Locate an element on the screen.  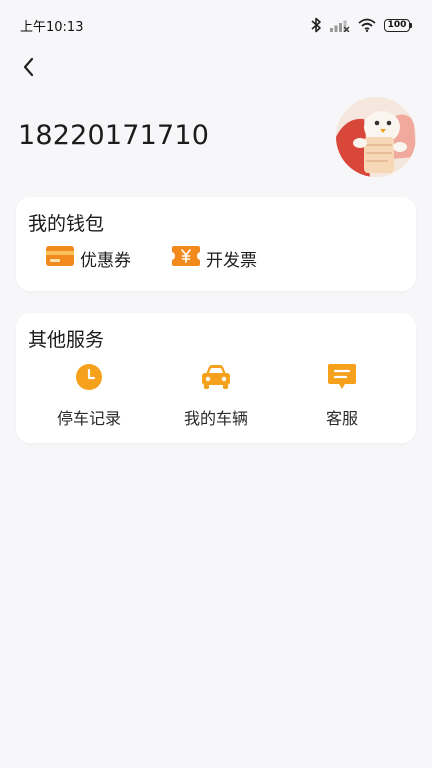
chevron-left-icon is located at coordinates (28, 67).